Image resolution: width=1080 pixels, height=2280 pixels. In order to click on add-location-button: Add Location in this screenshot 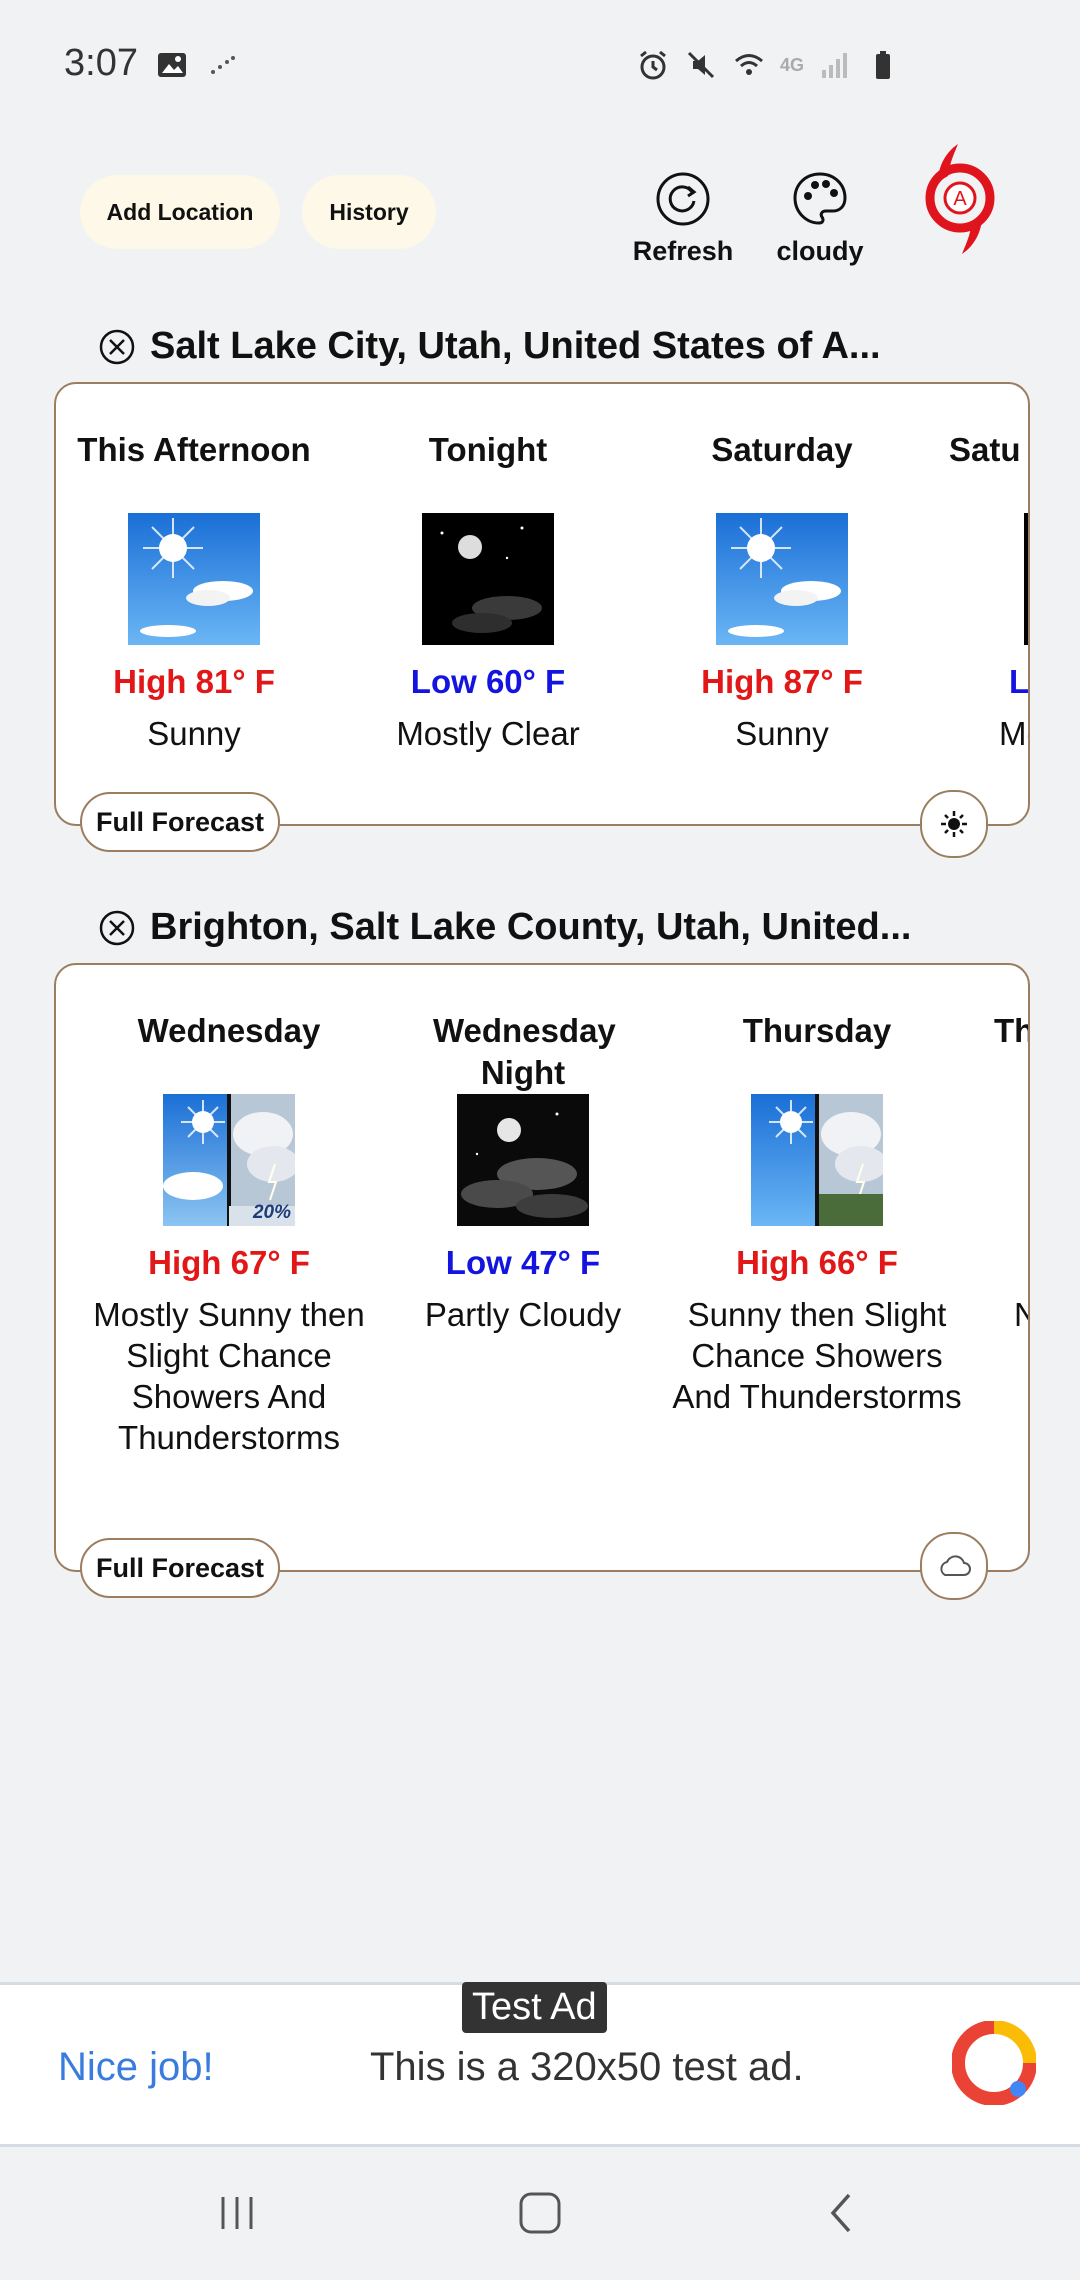, I will do `click(180, 212)`.